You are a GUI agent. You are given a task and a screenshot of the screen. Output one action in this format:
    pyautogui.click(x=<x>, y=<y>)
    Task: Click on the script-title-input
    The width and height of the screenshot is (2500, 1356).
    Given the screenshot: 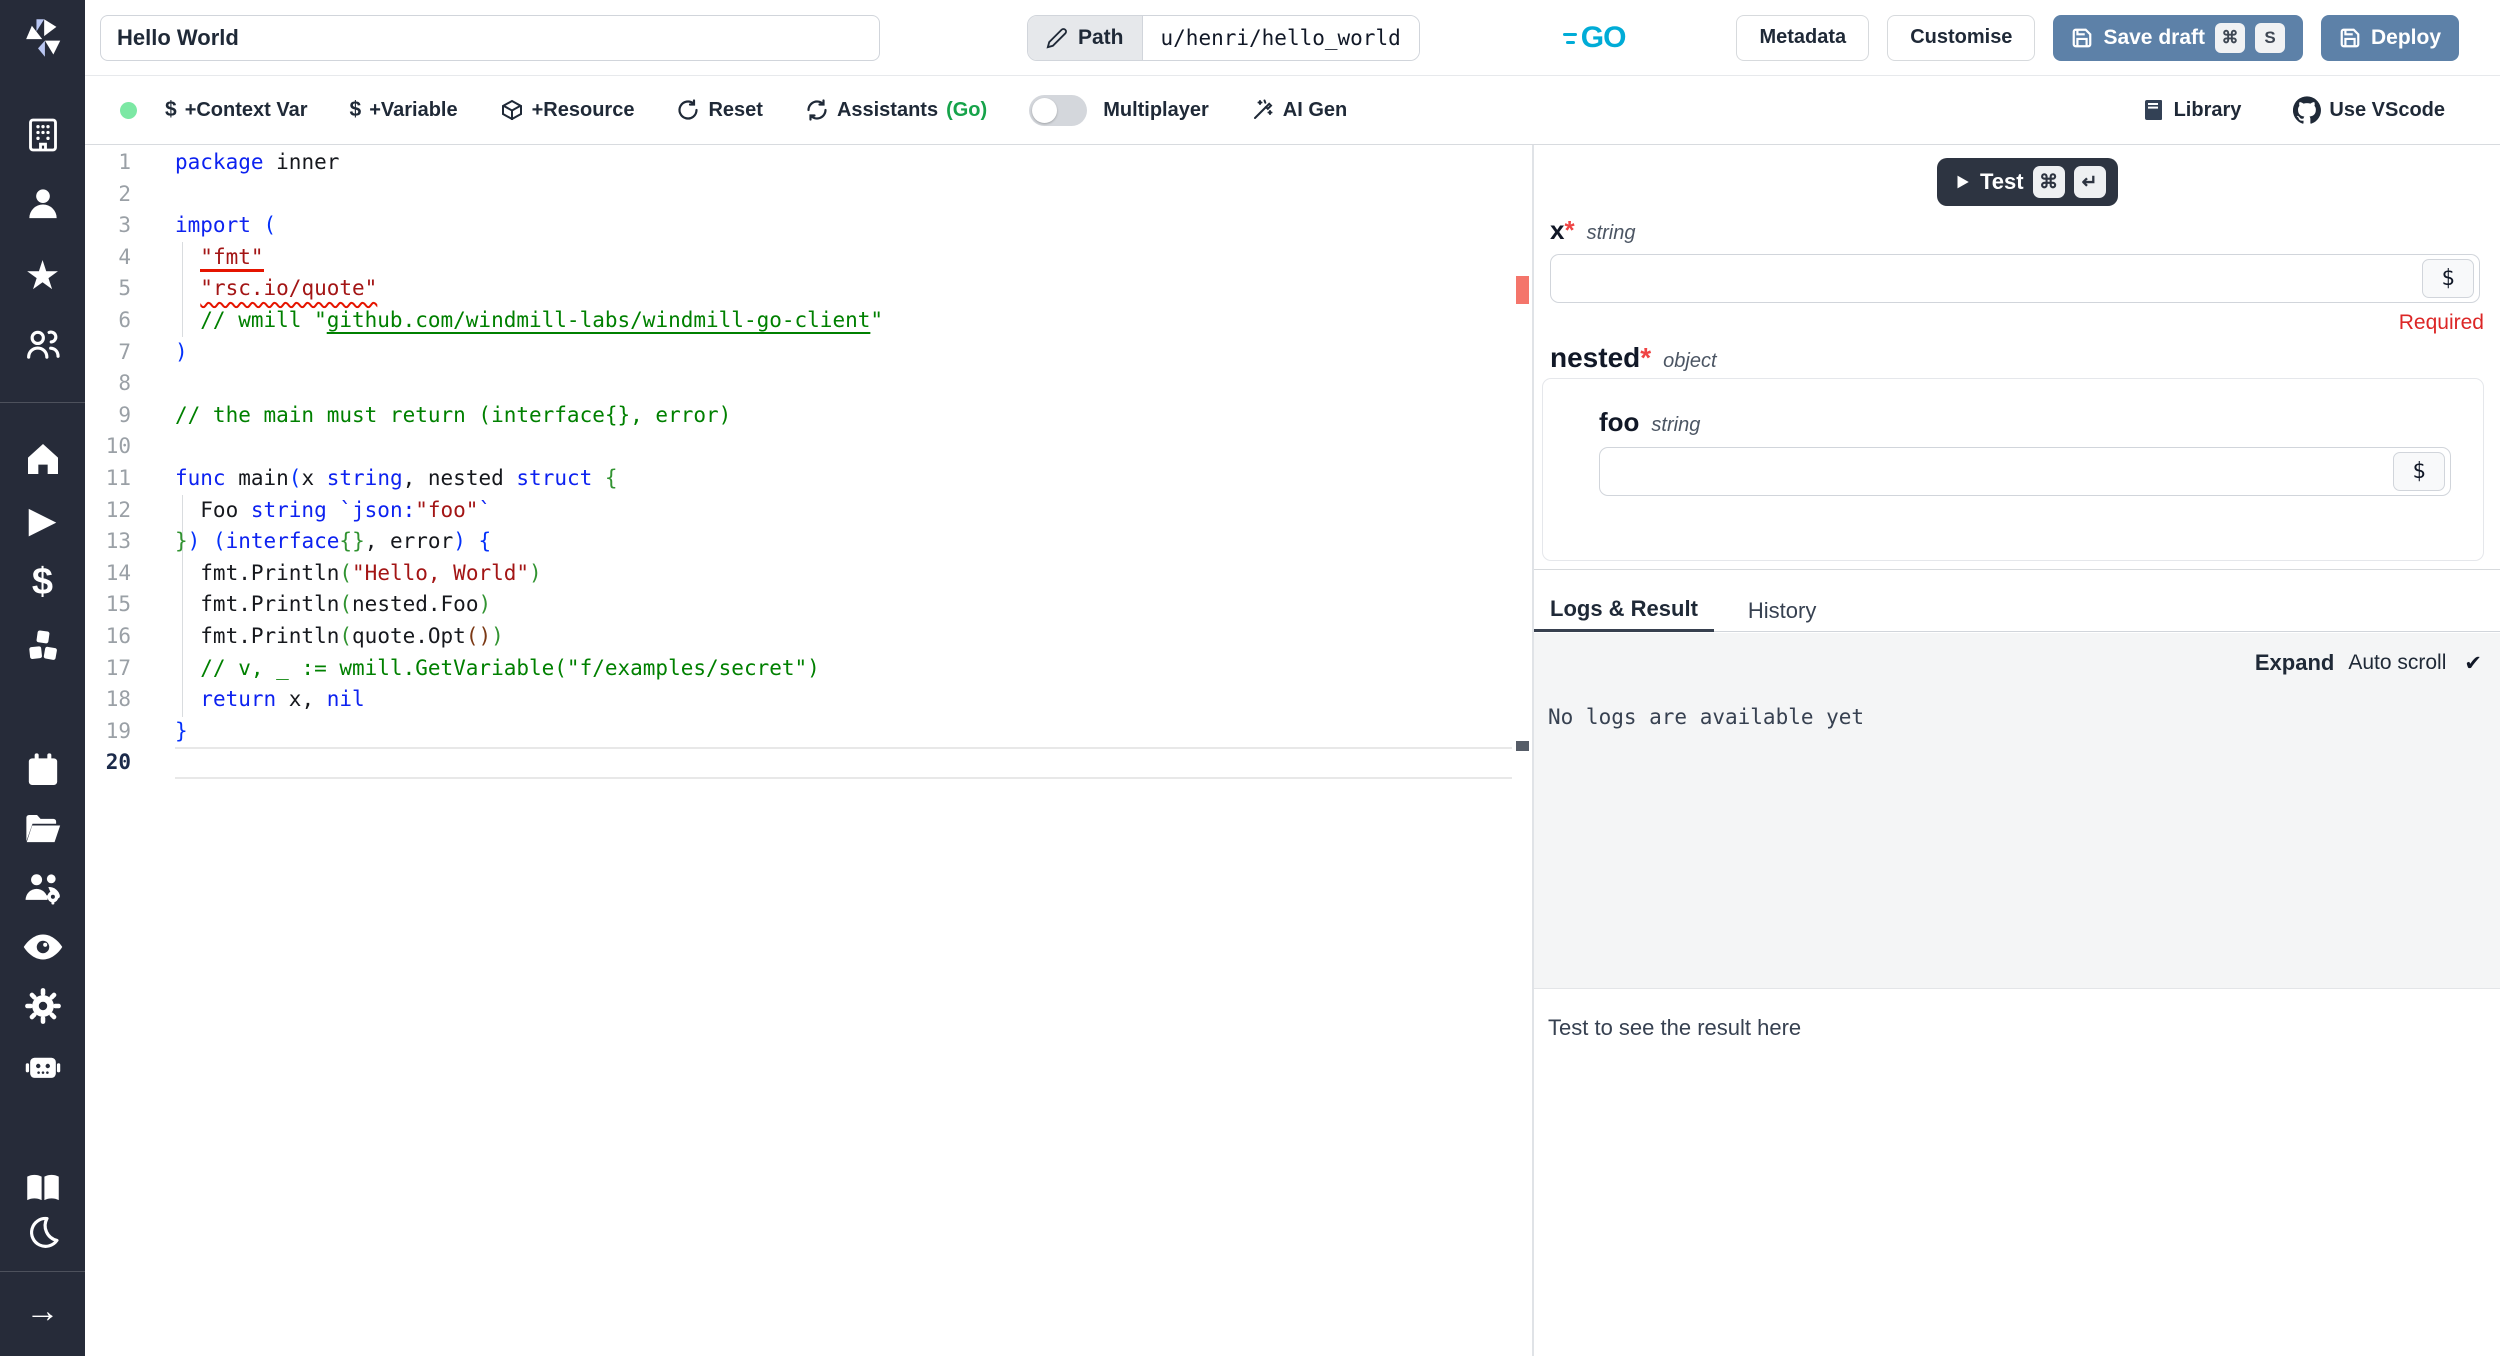 What is the action you would take?
    pyautogui.click(x=490, y=37)
    